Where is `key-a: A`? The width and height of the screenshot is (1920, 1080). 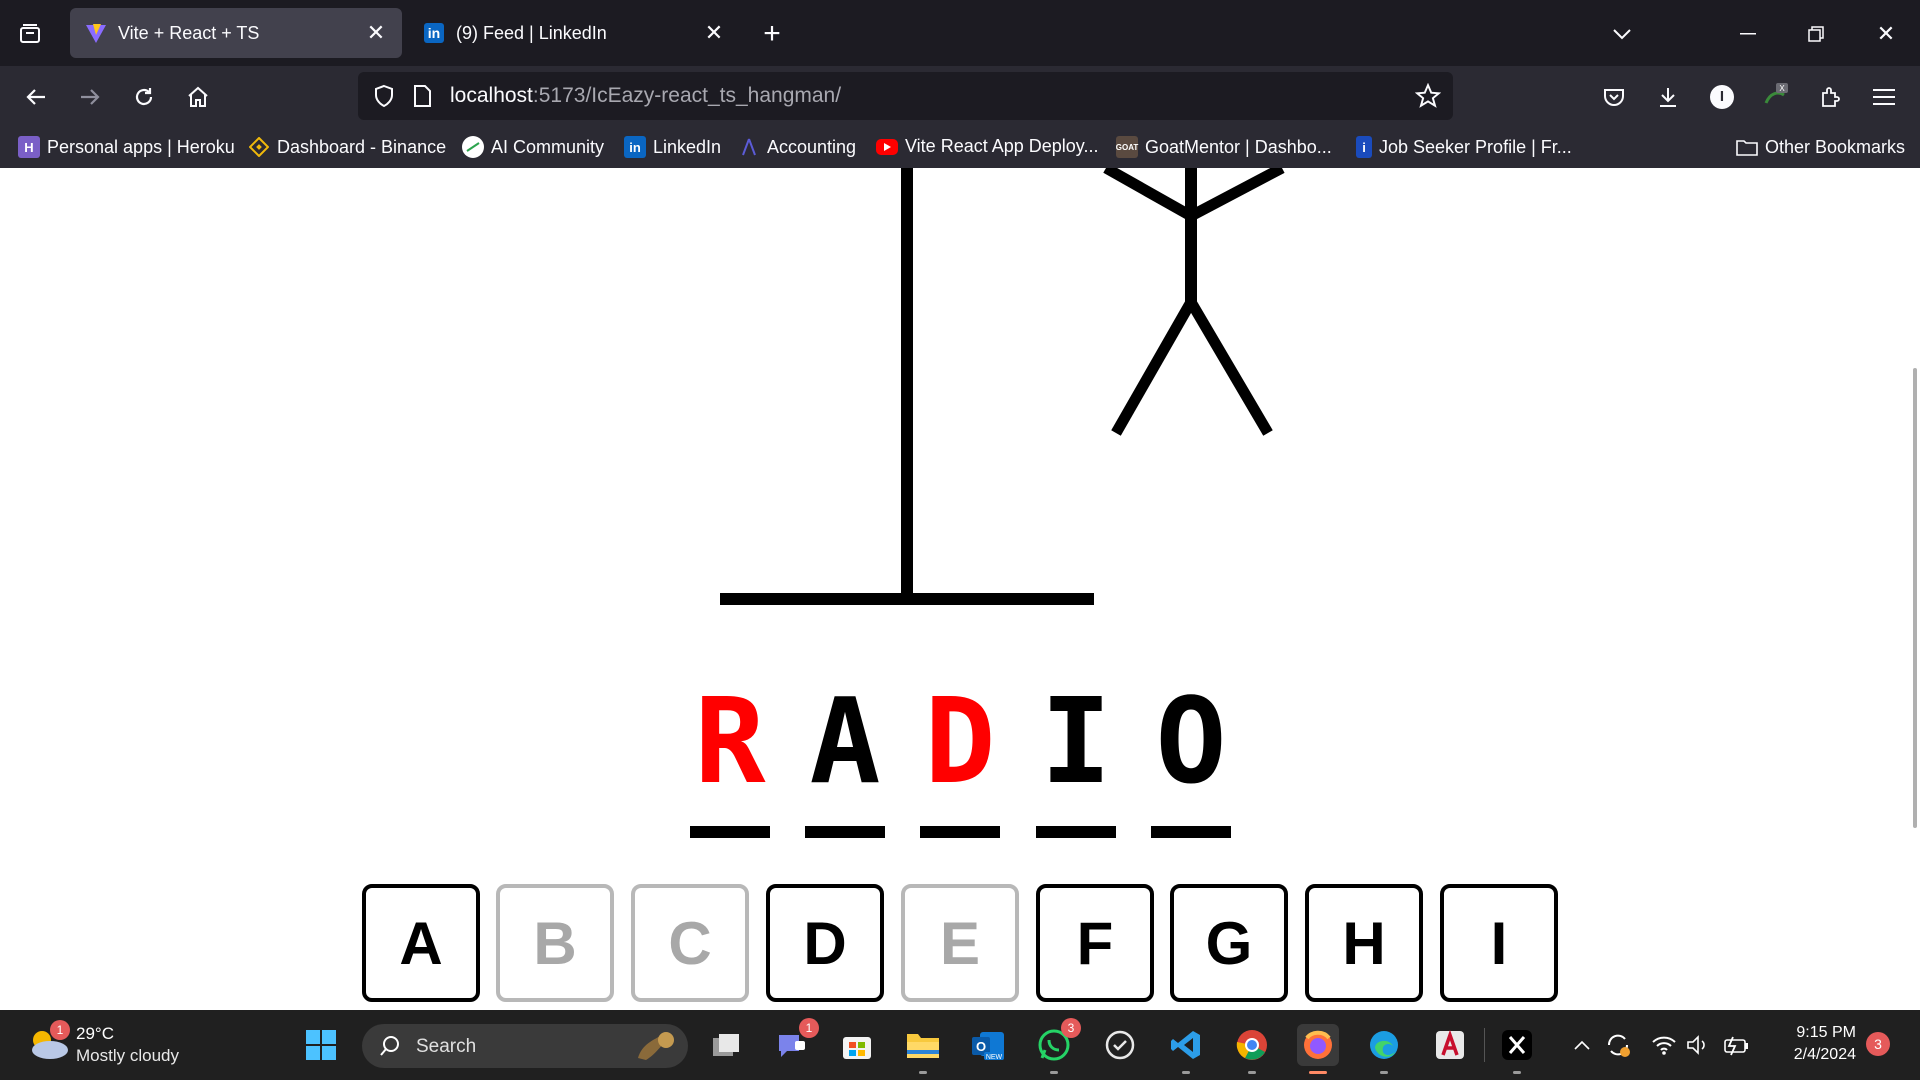
key-a: A is located at coordinates (421, 943).